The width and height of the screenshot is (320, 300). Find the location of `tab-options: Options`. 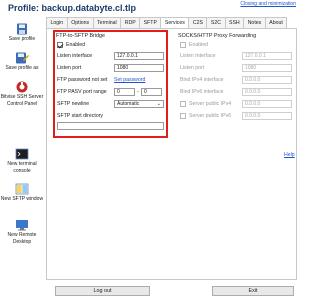

tab-options: Options is located at coordinates (80, 22).